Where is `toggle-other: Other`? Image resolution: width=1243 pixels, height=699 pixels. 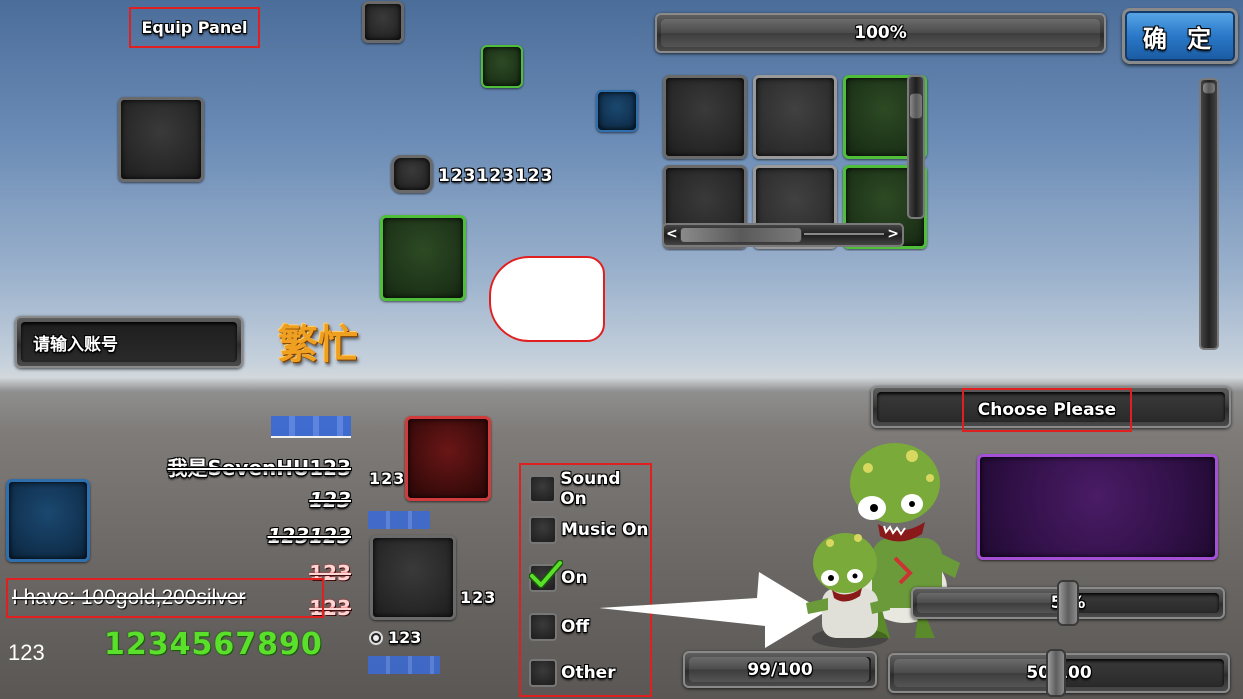 toggle-other: Other is located at coordinates (572, 673).